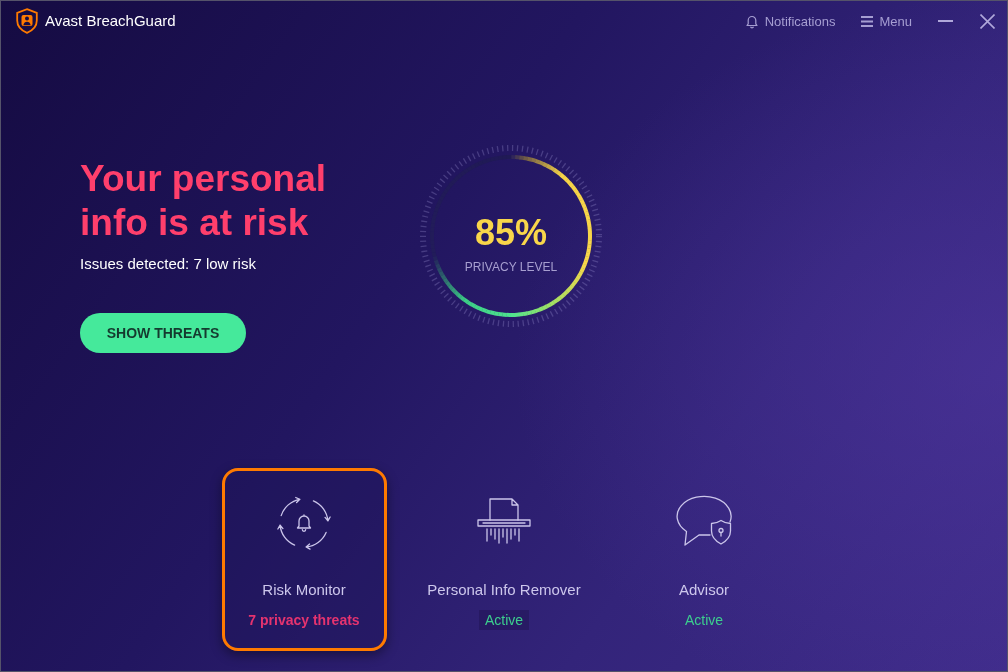 This screenshot has width=1008, height=672. I want to click on headline: Your personal info is at risk, so click(204, 201).